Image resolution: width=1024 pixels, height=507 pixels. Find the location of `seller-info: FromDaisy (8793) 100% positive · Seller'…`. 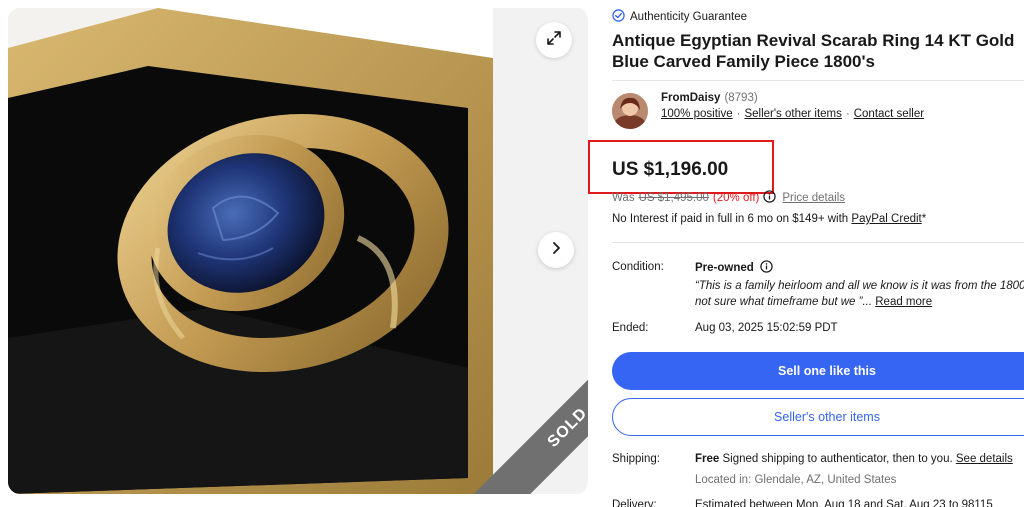

seller-info: FromDaisy (8793) 100% positive · Seller'… is located at coordinates (792, 112).